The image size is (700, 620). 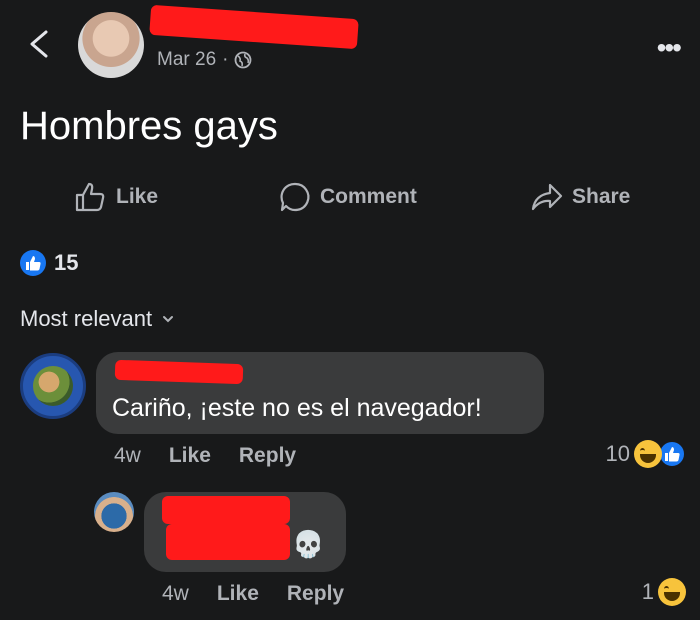 I want to click on post-date: Mar 26, so click(x=187, y=59).